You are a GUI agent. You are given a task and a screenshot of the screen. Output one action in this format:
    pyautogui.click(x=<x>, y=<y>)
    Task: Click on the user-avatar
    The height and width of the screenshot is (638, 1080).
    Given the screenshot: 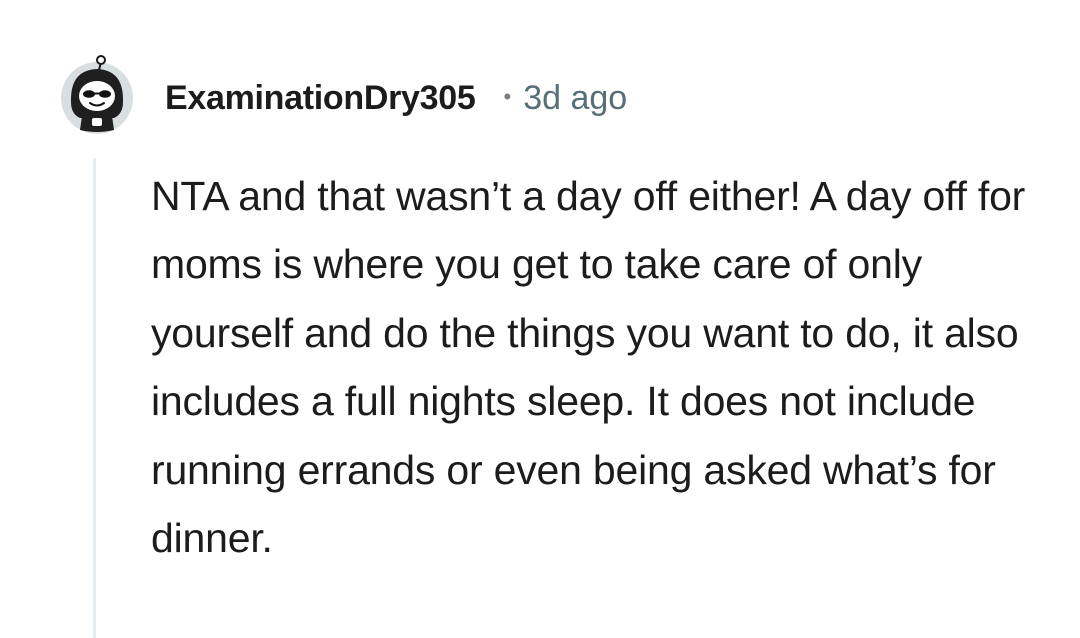 What is the action you would take?
    pyautogui.click(x=97, y=94)
    